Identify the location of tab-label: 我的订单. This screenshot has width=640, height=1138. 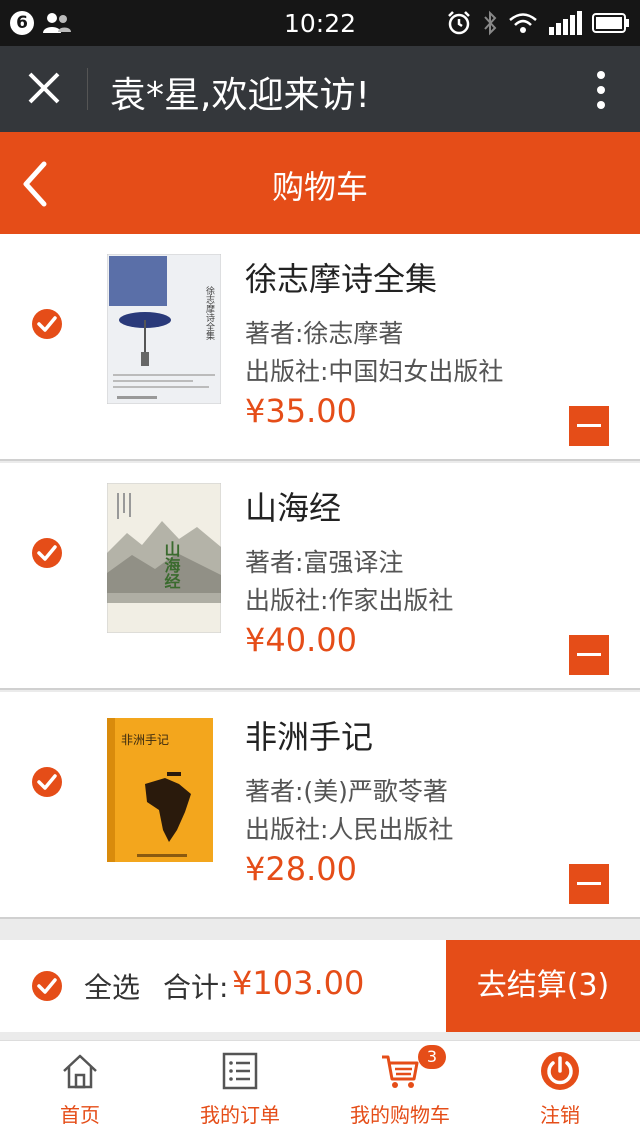
(240, 1115).